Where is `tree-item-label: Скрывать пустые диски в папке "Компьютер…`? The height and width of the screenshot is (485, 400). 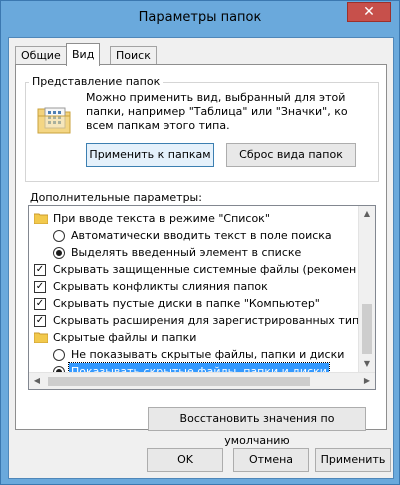 tree-item-label: Скрывать пустые диски в папке "Компьютер… is located at coordinates (186, 303).